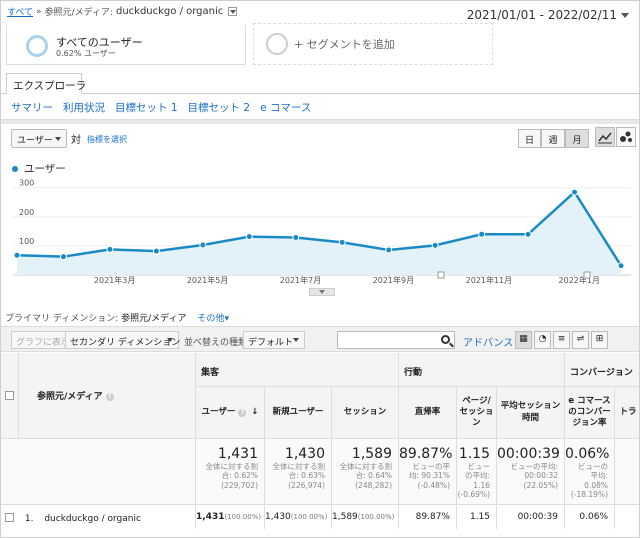  What do you see at coordinates (534, 466) in the screenshot?
I see `totals-caption: ビューの平均:` at bounding box center [534, 466].